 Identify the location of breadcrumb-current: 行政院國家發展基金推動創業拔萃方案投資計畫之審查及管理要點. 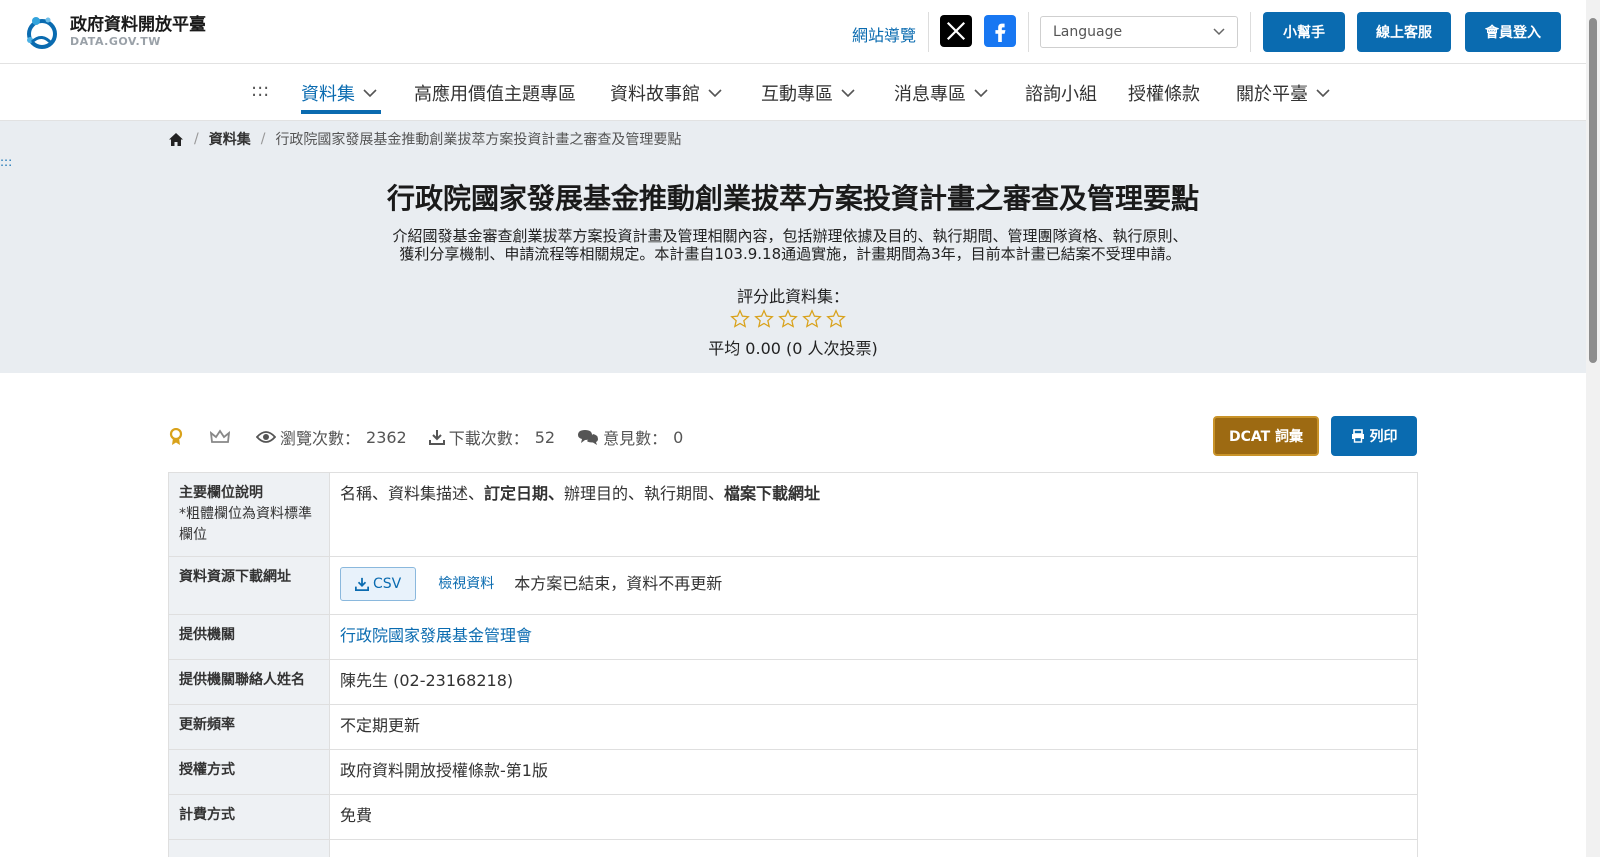
(478, 140).